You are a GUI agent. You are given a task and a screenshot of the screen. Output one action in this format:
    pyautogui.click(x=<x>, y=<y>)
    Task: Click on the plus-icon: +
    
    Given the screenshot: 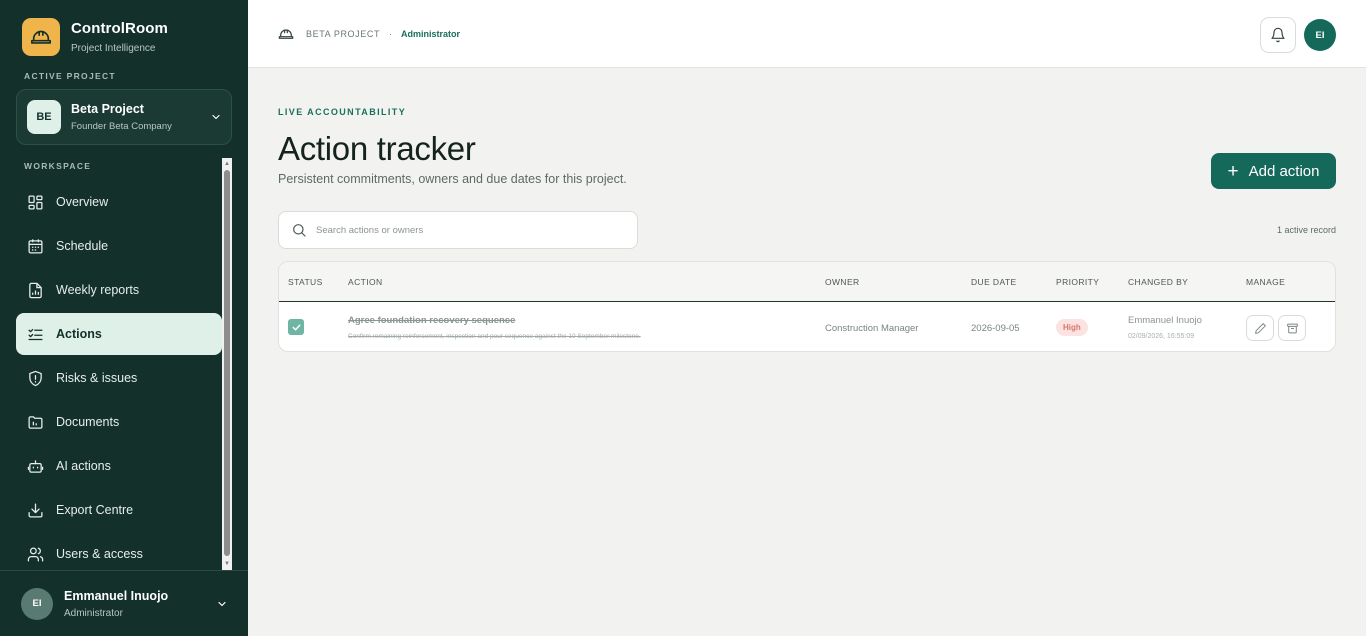 What is the action you would take?
    pyautogui.click(x=1233, y=171)
    